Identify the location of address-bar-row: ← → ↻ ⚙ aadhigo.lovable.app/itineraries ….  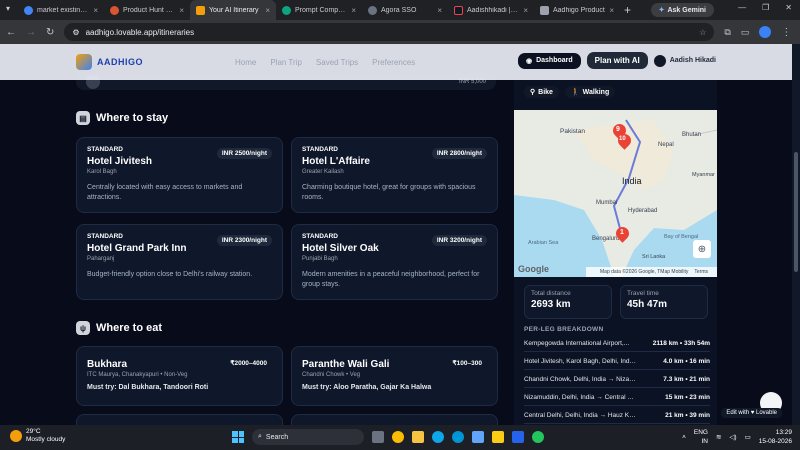
(400, 32).